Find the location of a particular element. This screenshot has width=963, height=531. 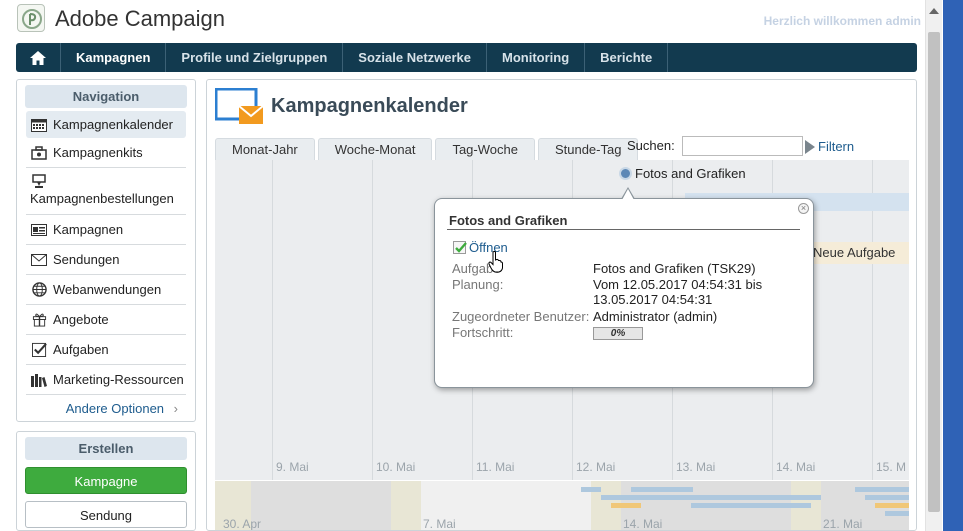

gift-icon is located at coordinates (39, 320).